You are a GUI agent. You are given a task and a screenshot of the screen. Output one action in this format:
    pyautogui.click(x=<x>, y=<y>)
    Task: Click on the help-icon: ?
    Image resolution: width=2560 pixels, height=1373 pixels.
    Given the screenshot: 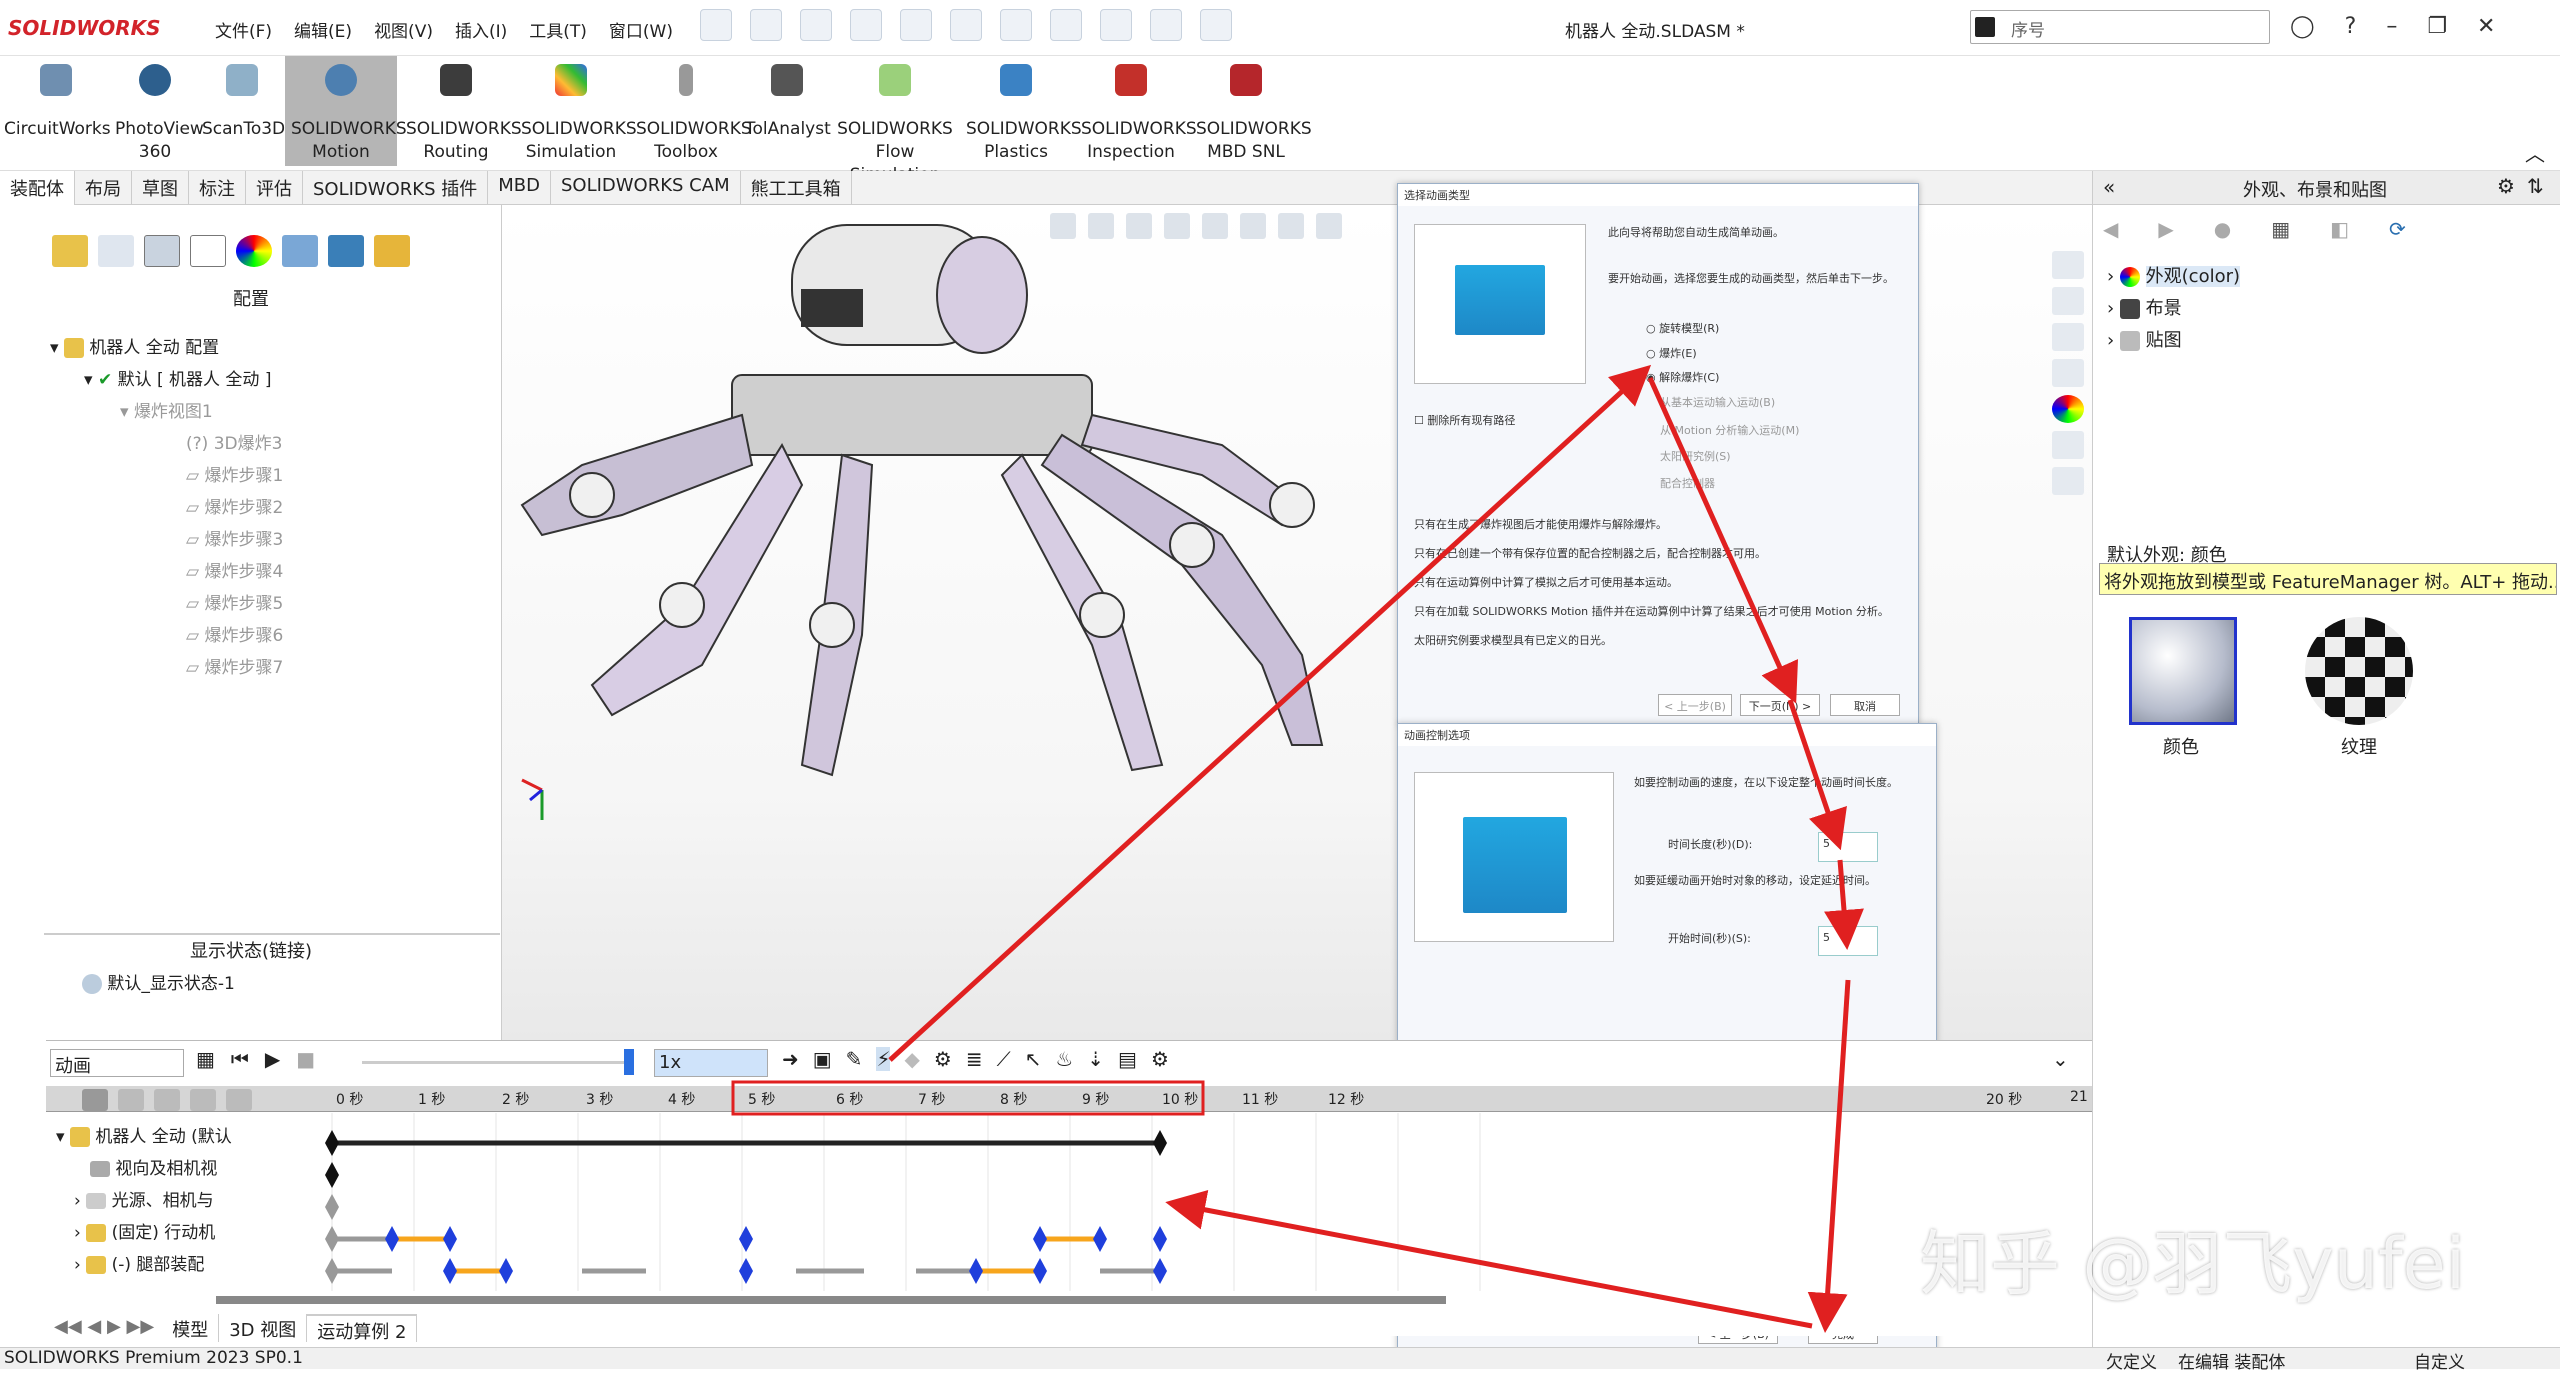 What is the action you would take?
    pyautogui.click(x=2351, y=26)
    